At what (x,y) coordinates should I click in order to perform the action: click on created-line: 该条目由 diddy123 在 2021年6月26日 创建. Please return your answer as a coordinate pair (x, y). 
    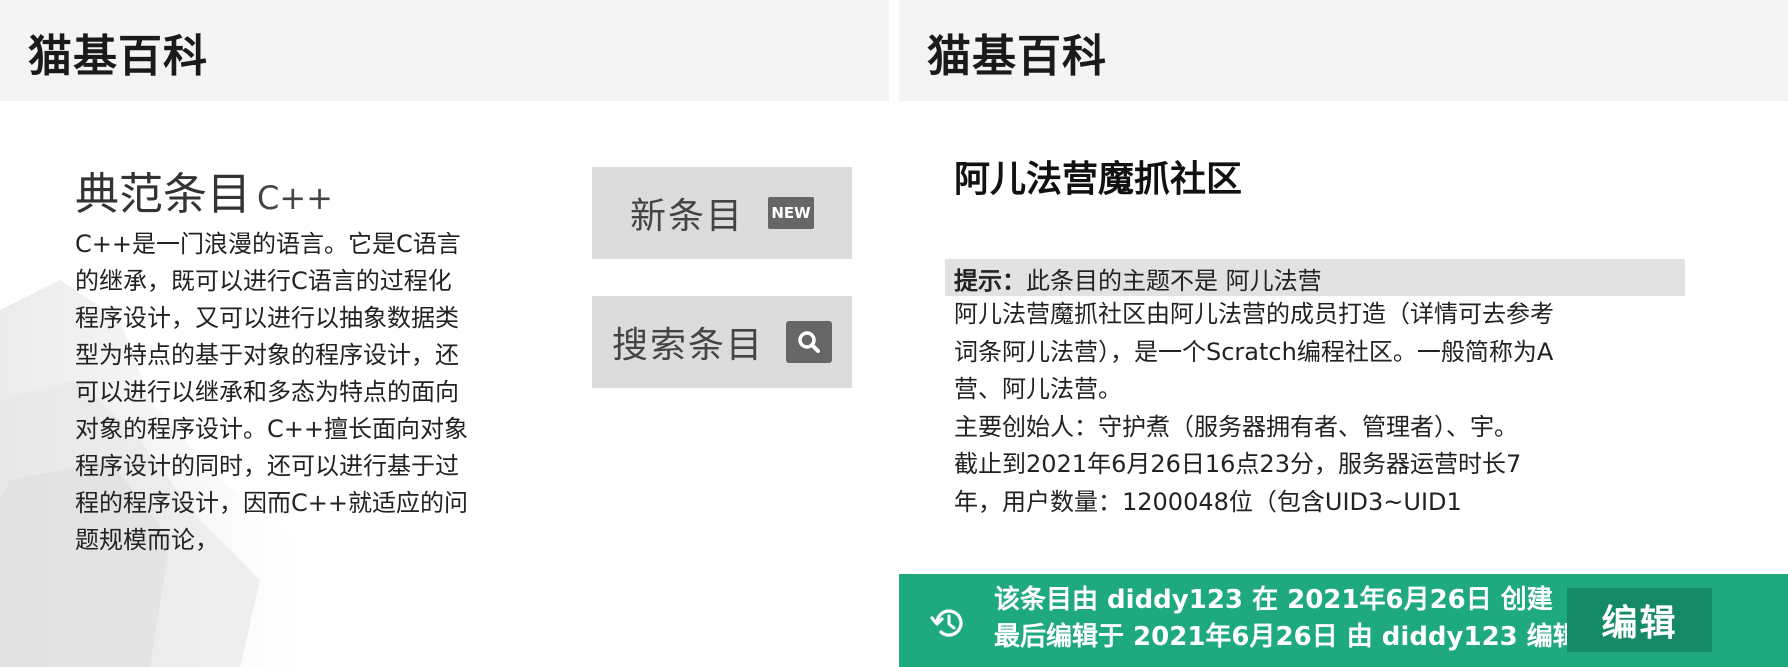
    Looking at the image, I should click on (1273, 600).